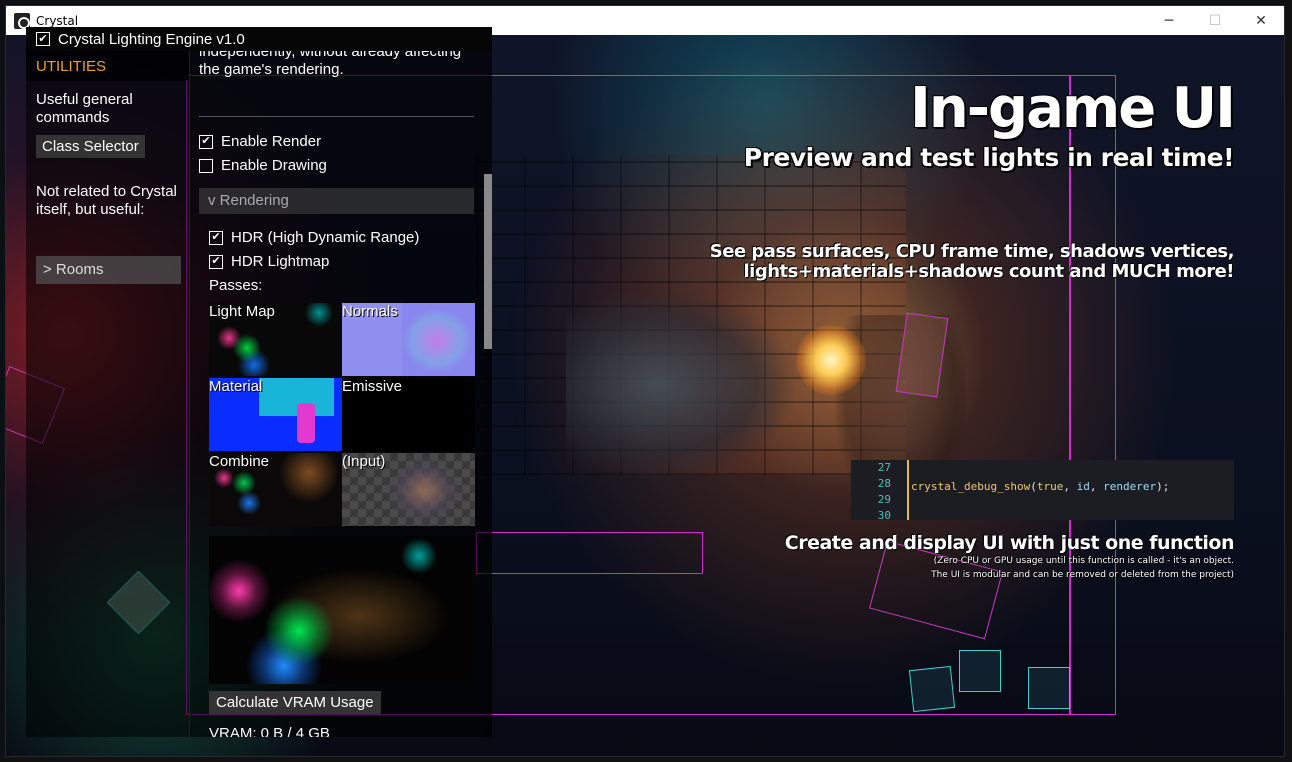 Image resolution: width=1292 pixels, height=762 pixels. I want to click on intro-line-1: independently, without already affecting, so click(330, 55).